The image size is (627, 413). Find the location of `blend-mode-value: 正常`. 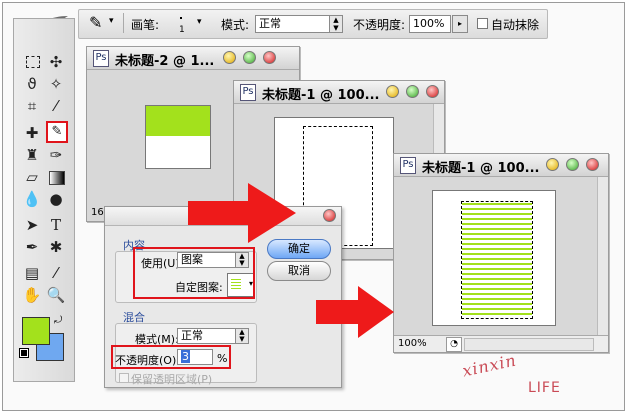

blend-mode-value: 正常 is located at coordinates (192, 335).